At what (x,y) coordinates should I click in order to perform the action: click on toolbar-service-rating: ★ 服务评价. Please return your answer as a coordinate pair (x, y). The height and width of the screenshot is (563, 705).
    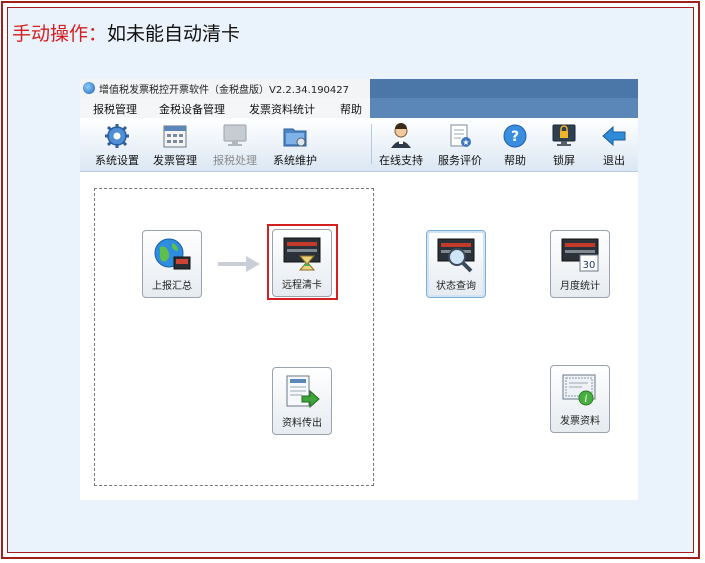
    Looking at the image, I should click on (460, 144).